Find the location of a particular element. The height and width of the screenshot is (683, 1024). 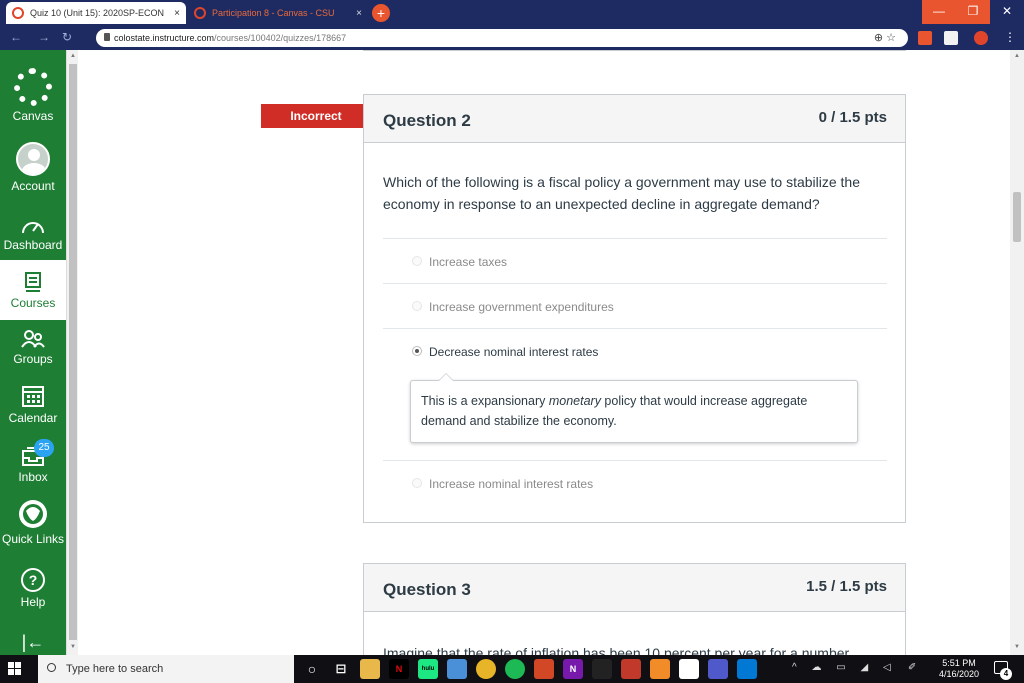

system-tray-icons: ^ ☁ ▭ ◢ ◁ is located at coordinates (844, 667).